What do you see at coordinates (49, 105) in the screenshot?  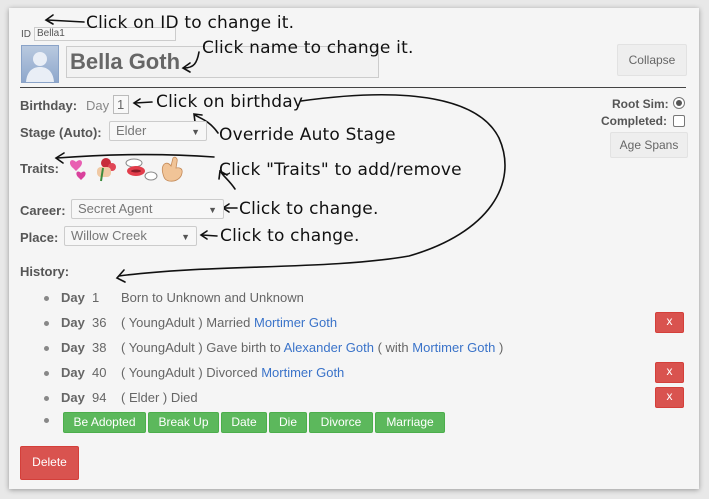 I see `birthday-label: Birthday:` at bounding box center [49, 105].